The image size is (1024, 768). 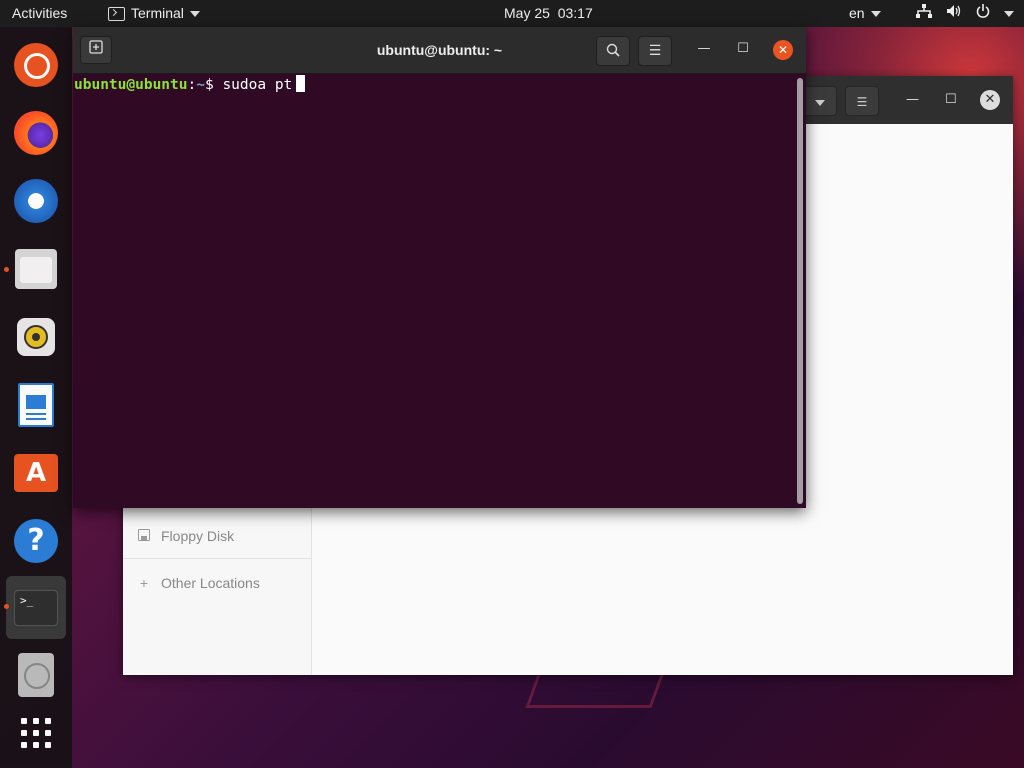 I want to click on optical-drive-icon, so click(x=36, y=675).